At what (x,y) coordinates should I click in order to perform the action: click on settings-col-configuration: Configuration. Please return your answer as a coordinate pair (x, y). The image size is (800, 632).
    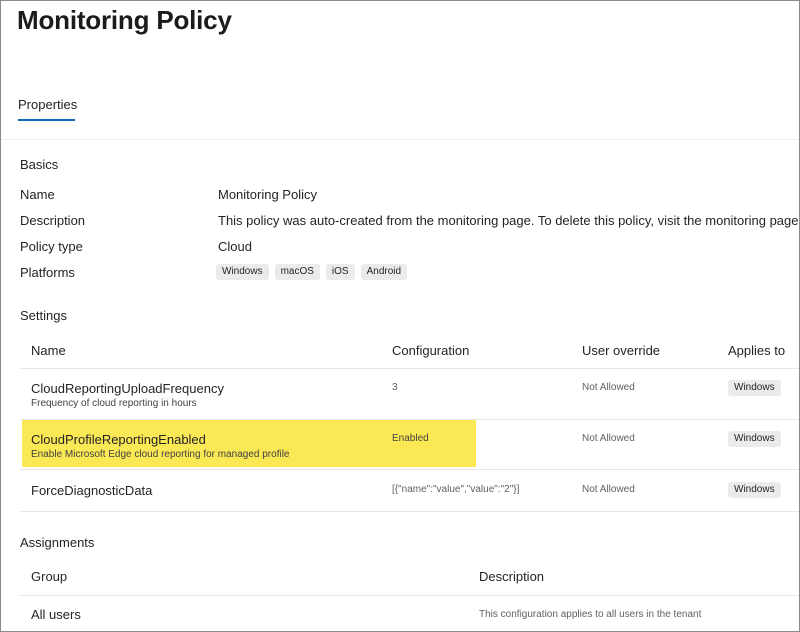
    Looking at the image, I should click on (430, 350).